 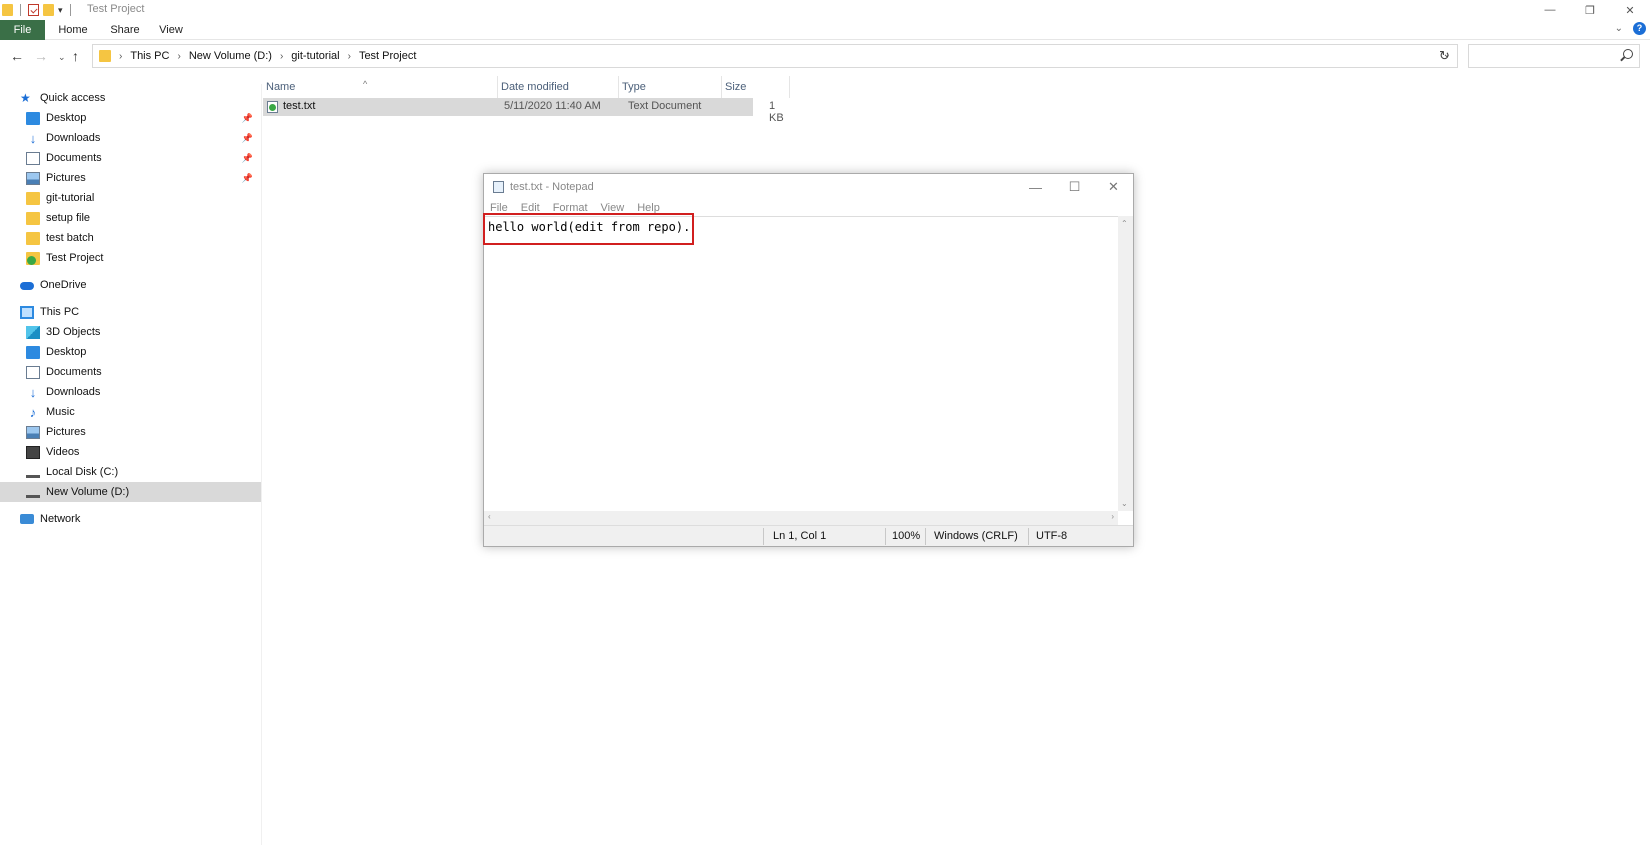 What do you see at coordinates (130, 198) in the screenshot?
I see `sidebar-item-git-tutorial: git-tutorial` at bounding box center [130, 198].